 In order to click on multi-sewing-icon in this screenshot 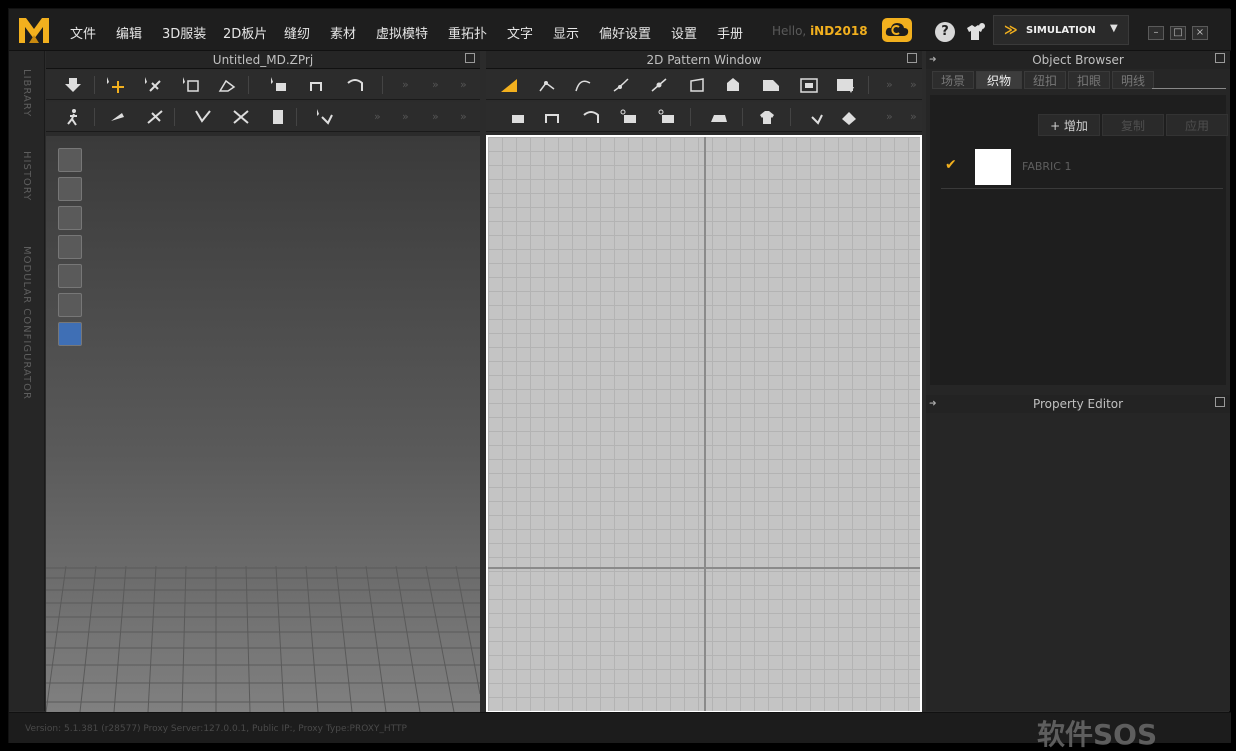, I will do `click(591, 117)`.